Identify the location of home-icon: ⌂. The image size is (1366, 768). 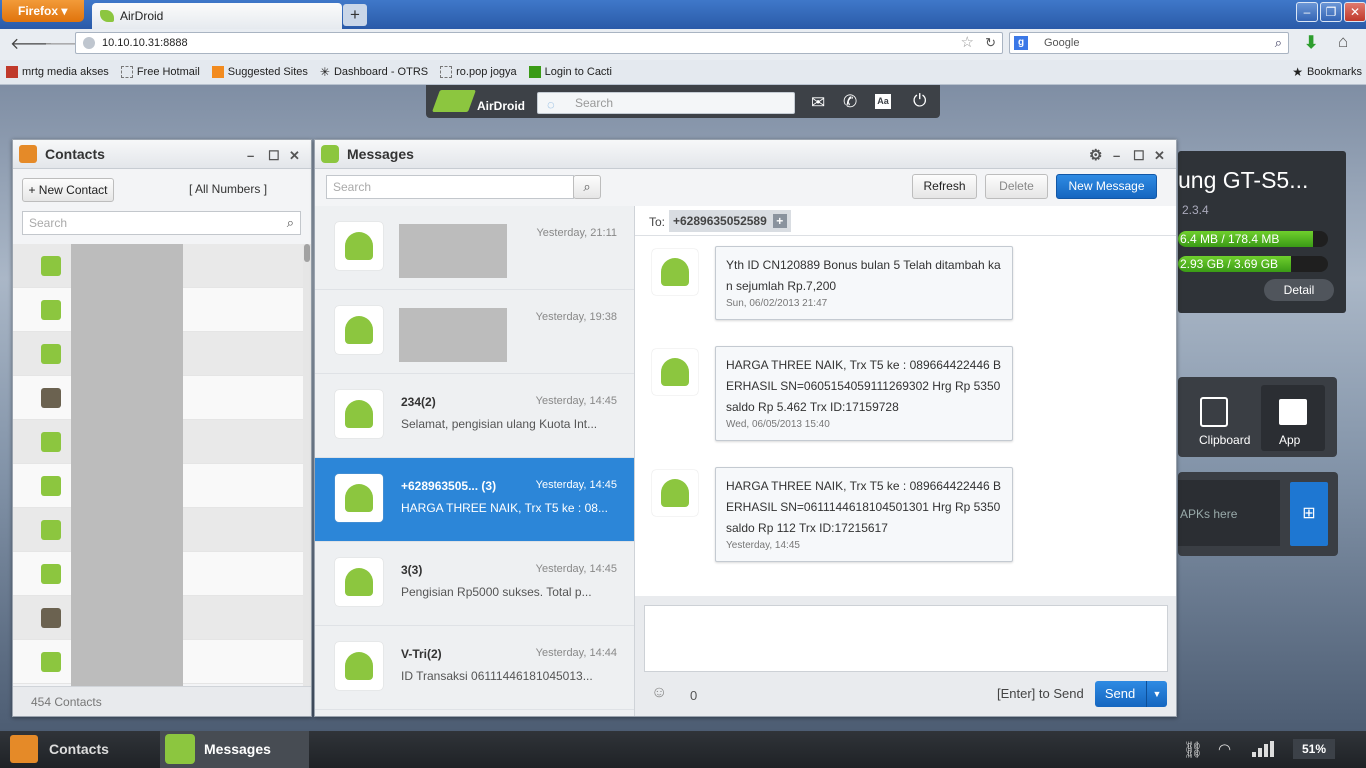
(1343, 42).